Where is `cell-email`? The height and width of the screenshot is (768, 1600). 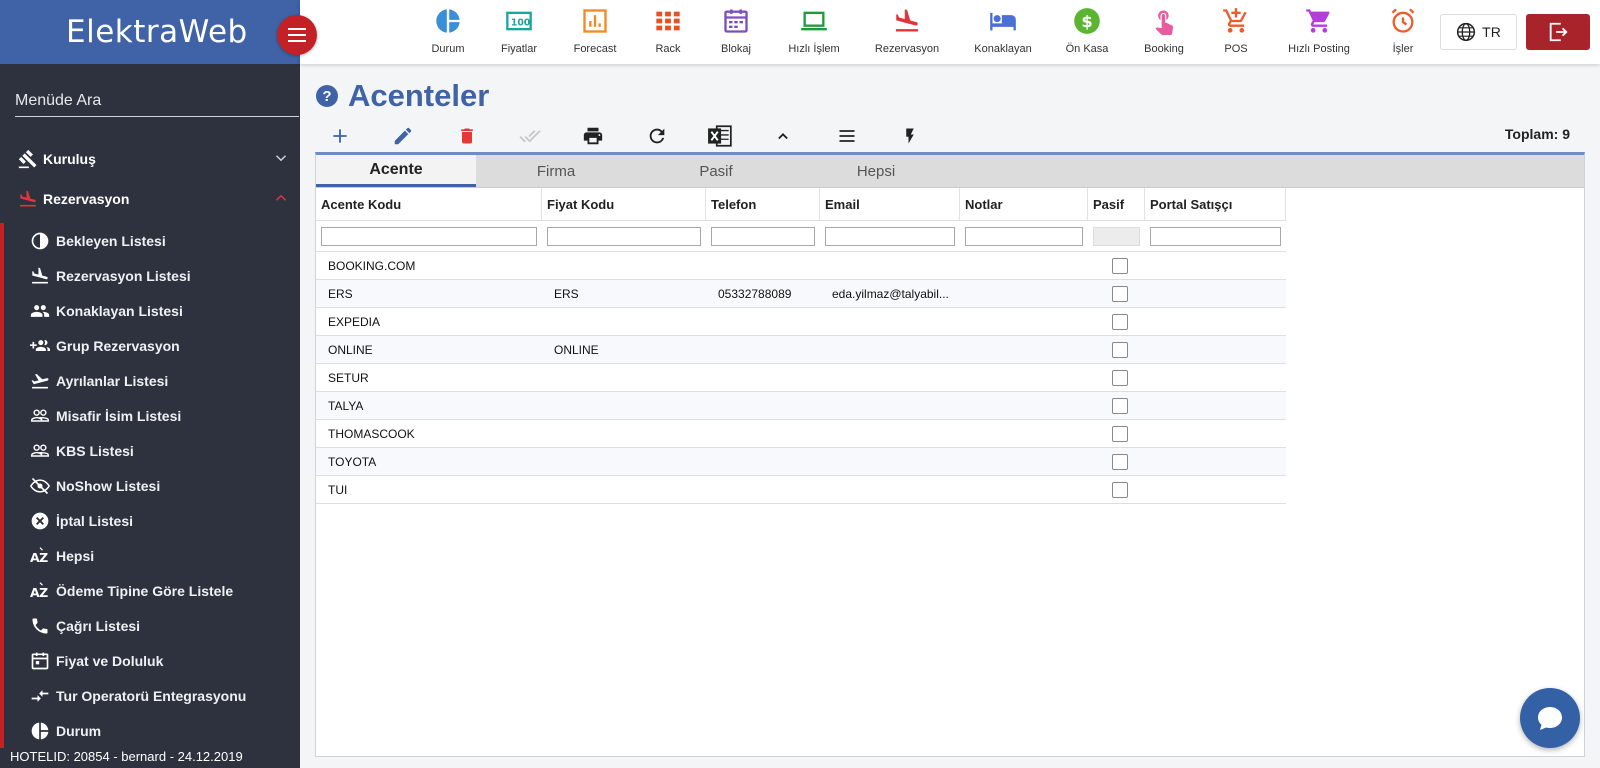 cell-email is located at coordinates (890, 433).